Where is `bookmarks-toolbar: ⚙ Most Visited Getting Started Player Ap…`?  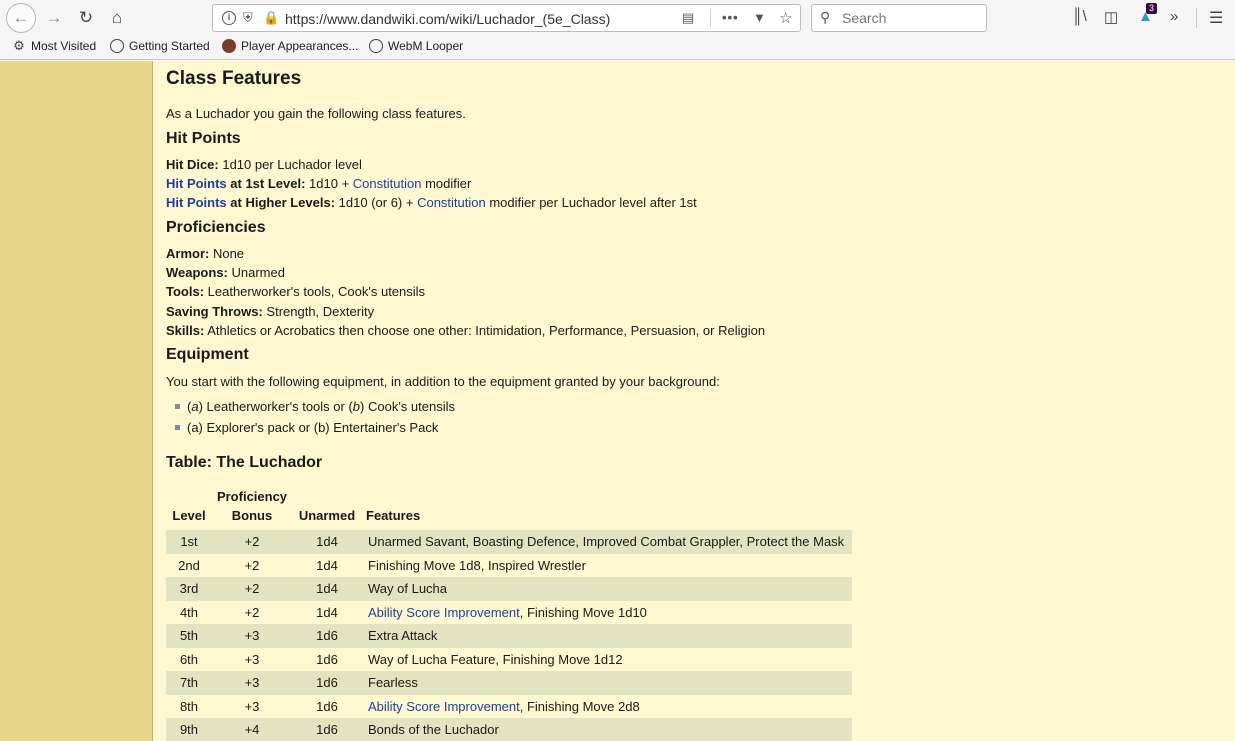
bookmarks-toolbar: ⚙ Most Visited Getting Started Player Ap… is located at coordinates (617, 48).